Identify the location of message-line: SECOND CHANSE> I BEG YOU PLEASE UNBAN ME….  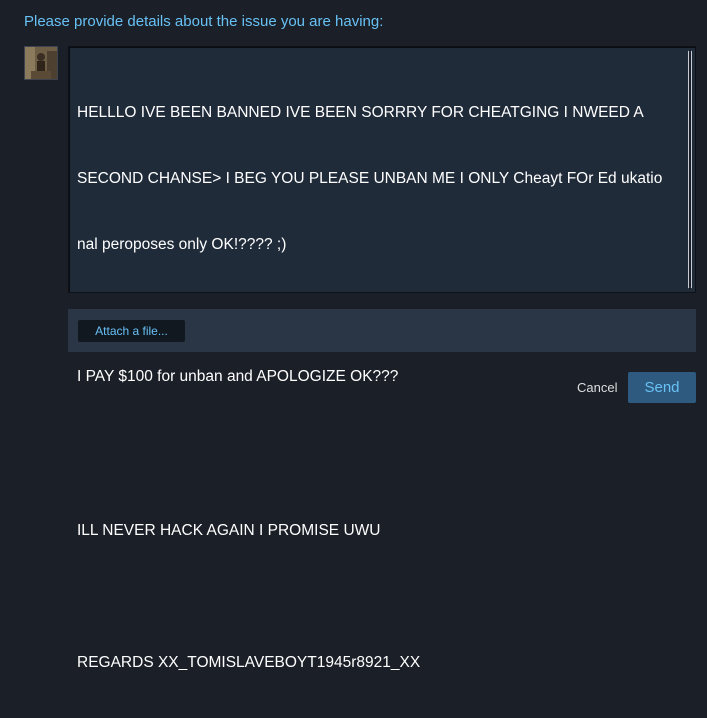
(370, 178).